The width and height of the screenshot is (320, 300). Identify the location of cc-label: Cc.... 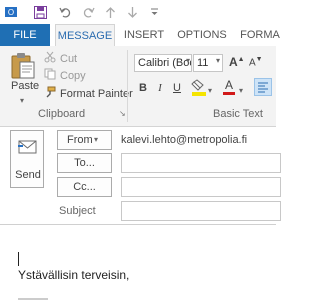
(84, 187).